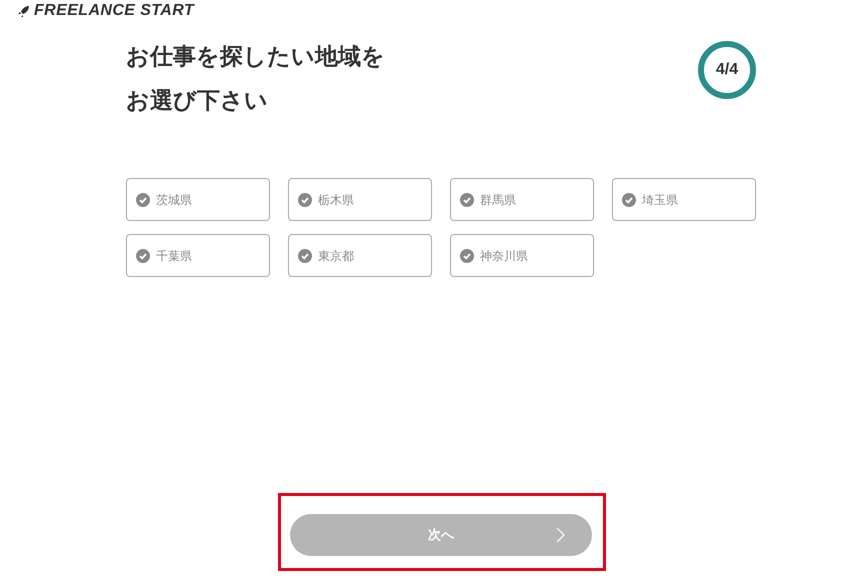 The height and width of the screenshot is (581, 868). Describe the element at coordinates (114, 10) in the screenshot. I see `logo-text: FREELANCE START` at that location.